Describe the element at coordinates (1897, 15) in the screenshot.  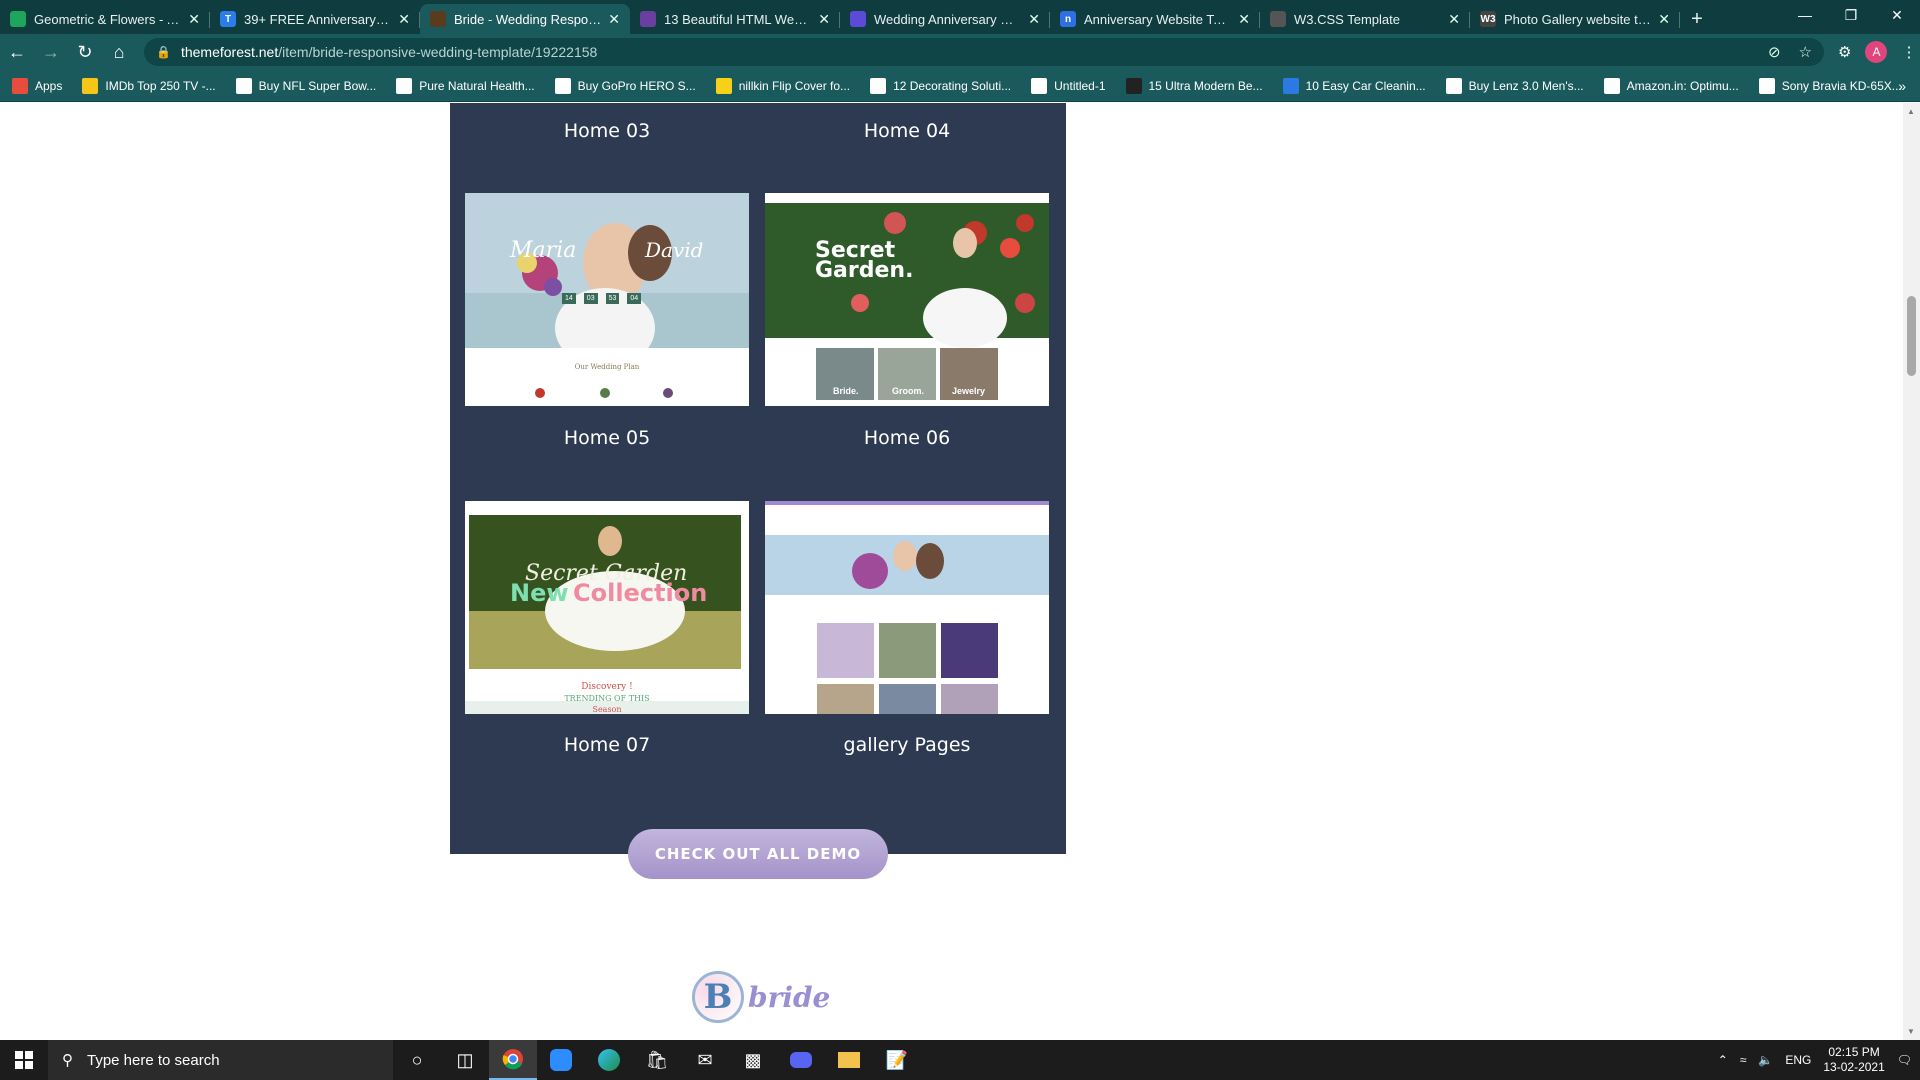
I see `close-window-button: ✕` at that location.